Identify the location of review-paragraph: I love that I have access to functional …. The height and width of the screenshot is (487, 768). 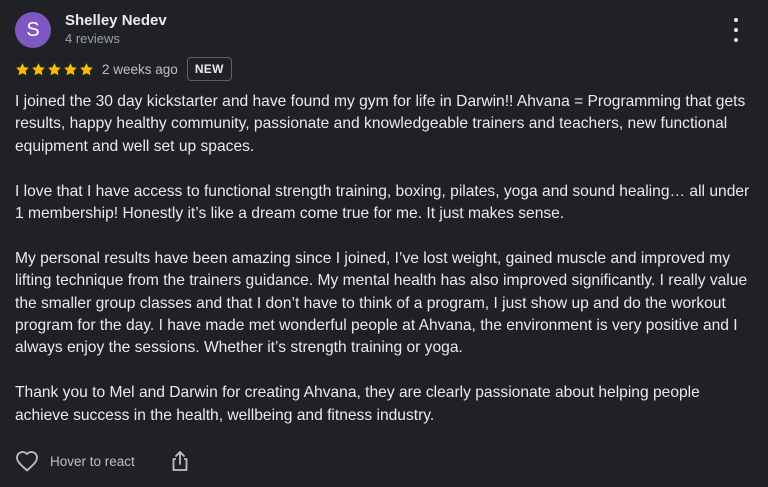
(382, 202).